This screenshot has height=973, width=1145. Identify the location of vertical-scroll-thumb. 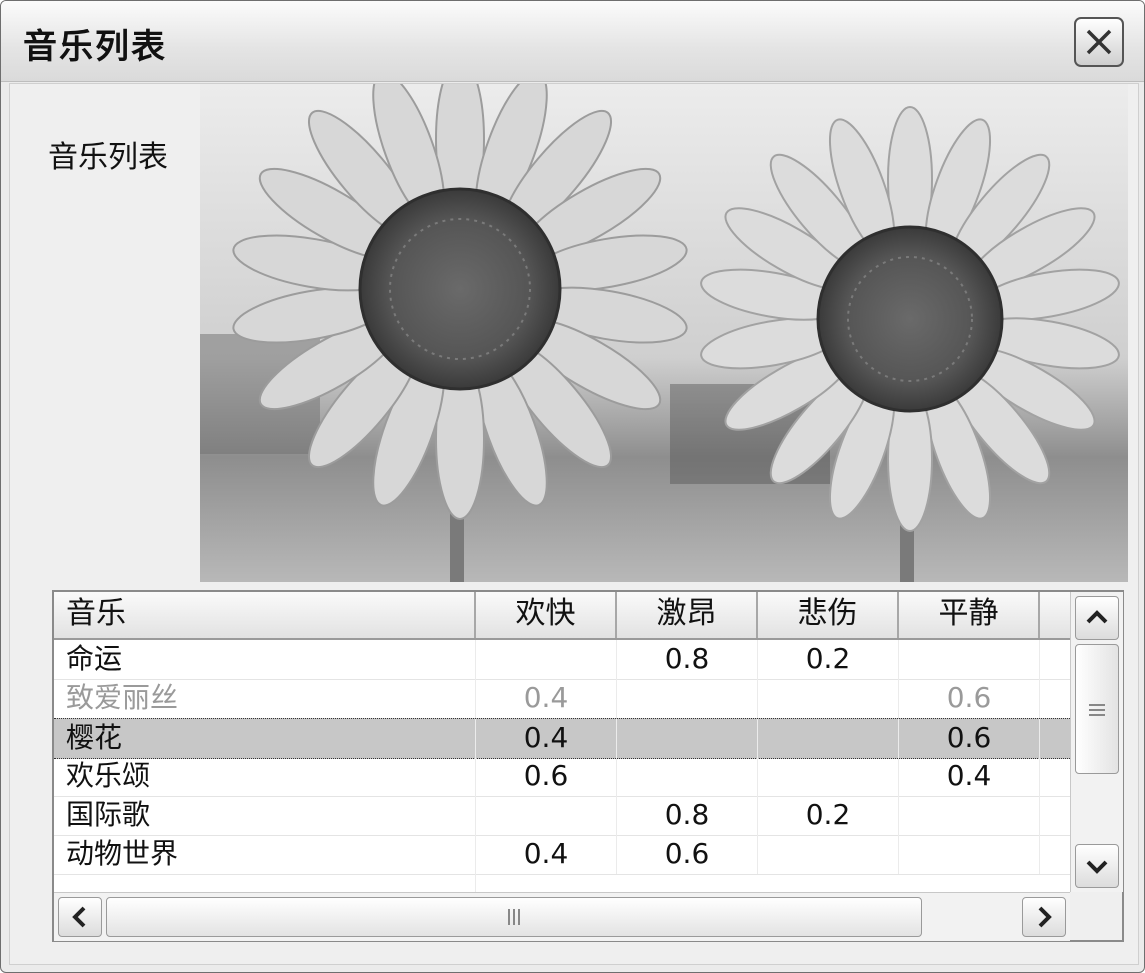
(1097, 709).